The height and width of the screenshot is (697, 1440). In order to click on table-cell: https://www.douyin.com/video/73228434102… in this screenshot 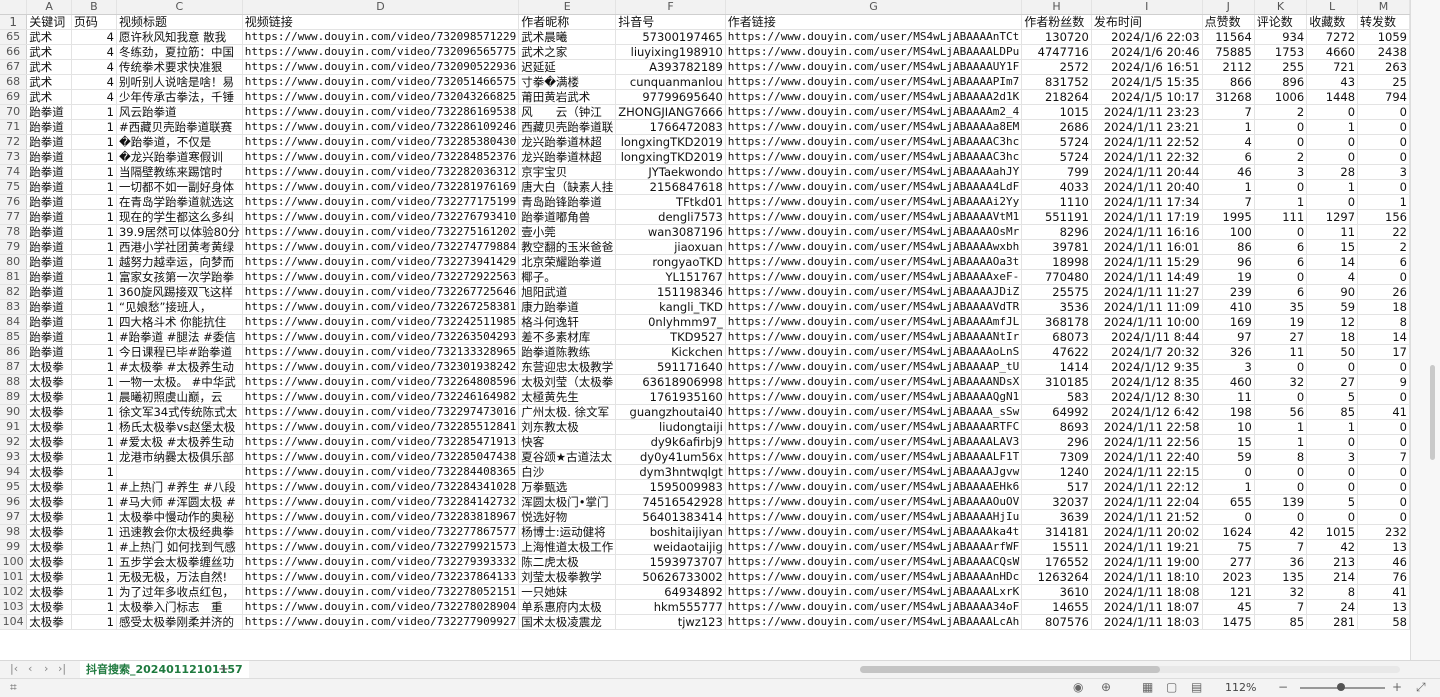, I will do `click(381, 487)`.